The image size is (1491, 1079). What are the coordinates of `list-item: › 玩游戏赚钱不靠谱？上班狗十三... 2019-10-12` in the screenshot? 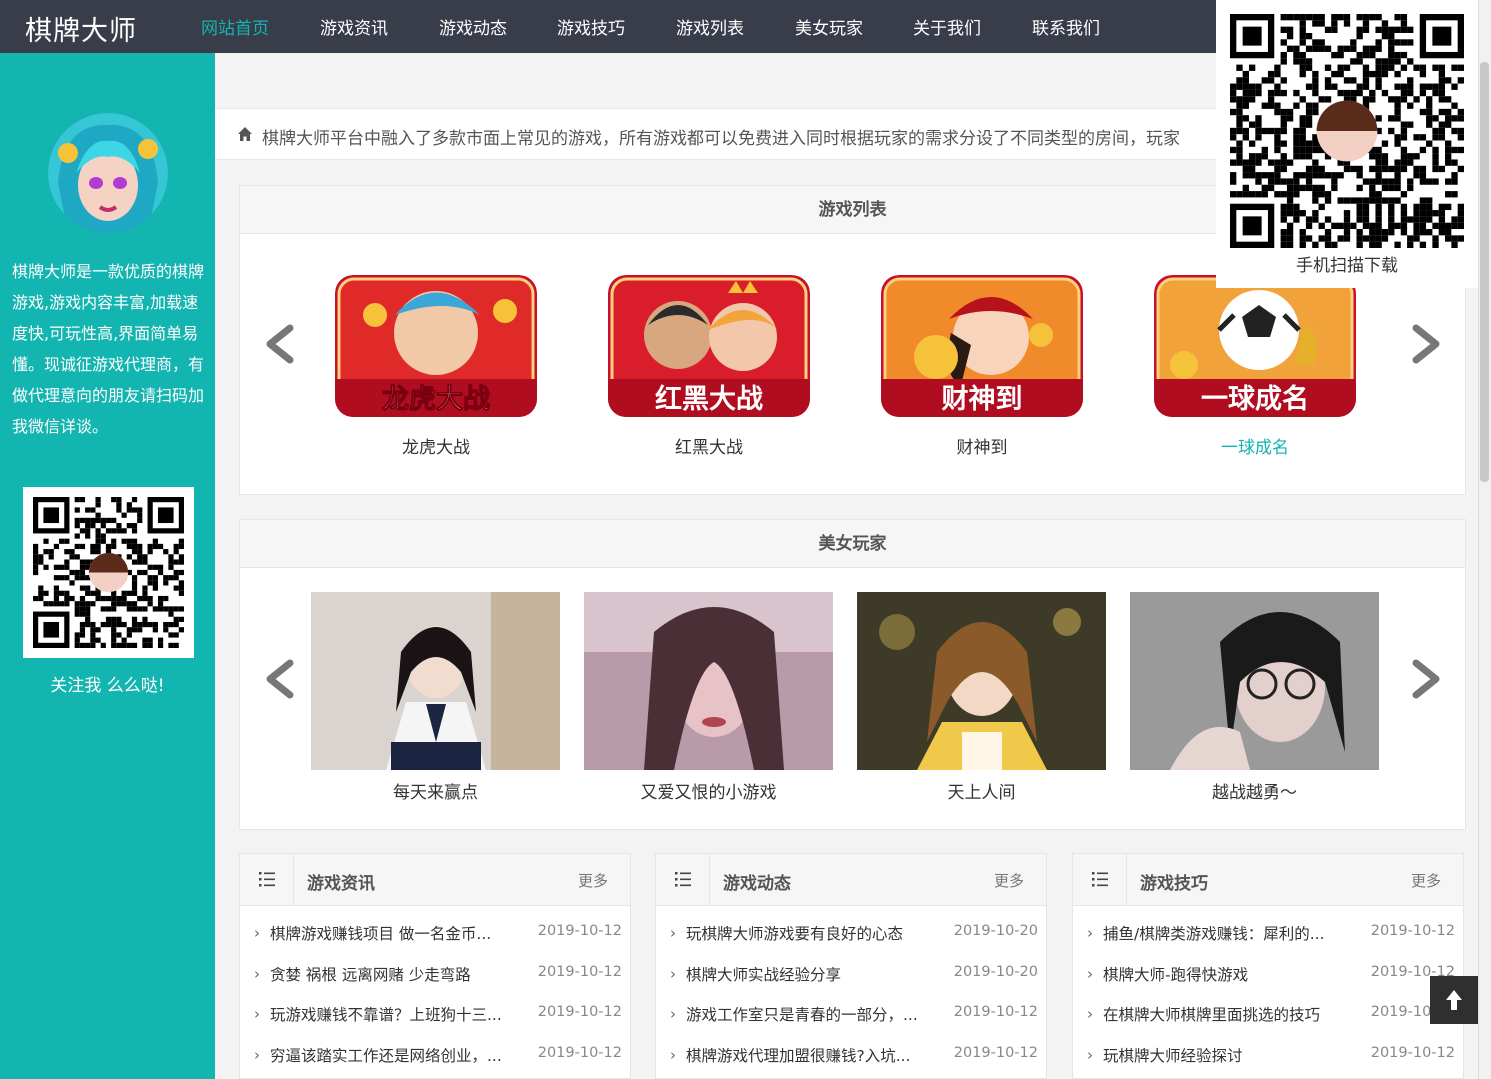 It's located at (435, 1023).